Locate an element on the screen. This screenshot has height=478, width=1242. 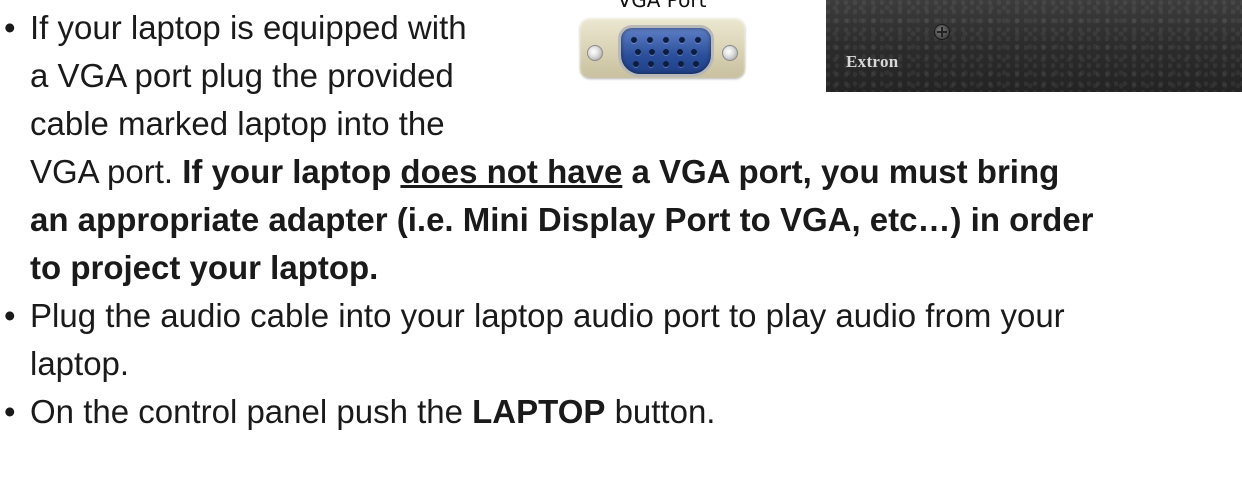
panel-brand-label: Extron is located at coordinates (872, 61).